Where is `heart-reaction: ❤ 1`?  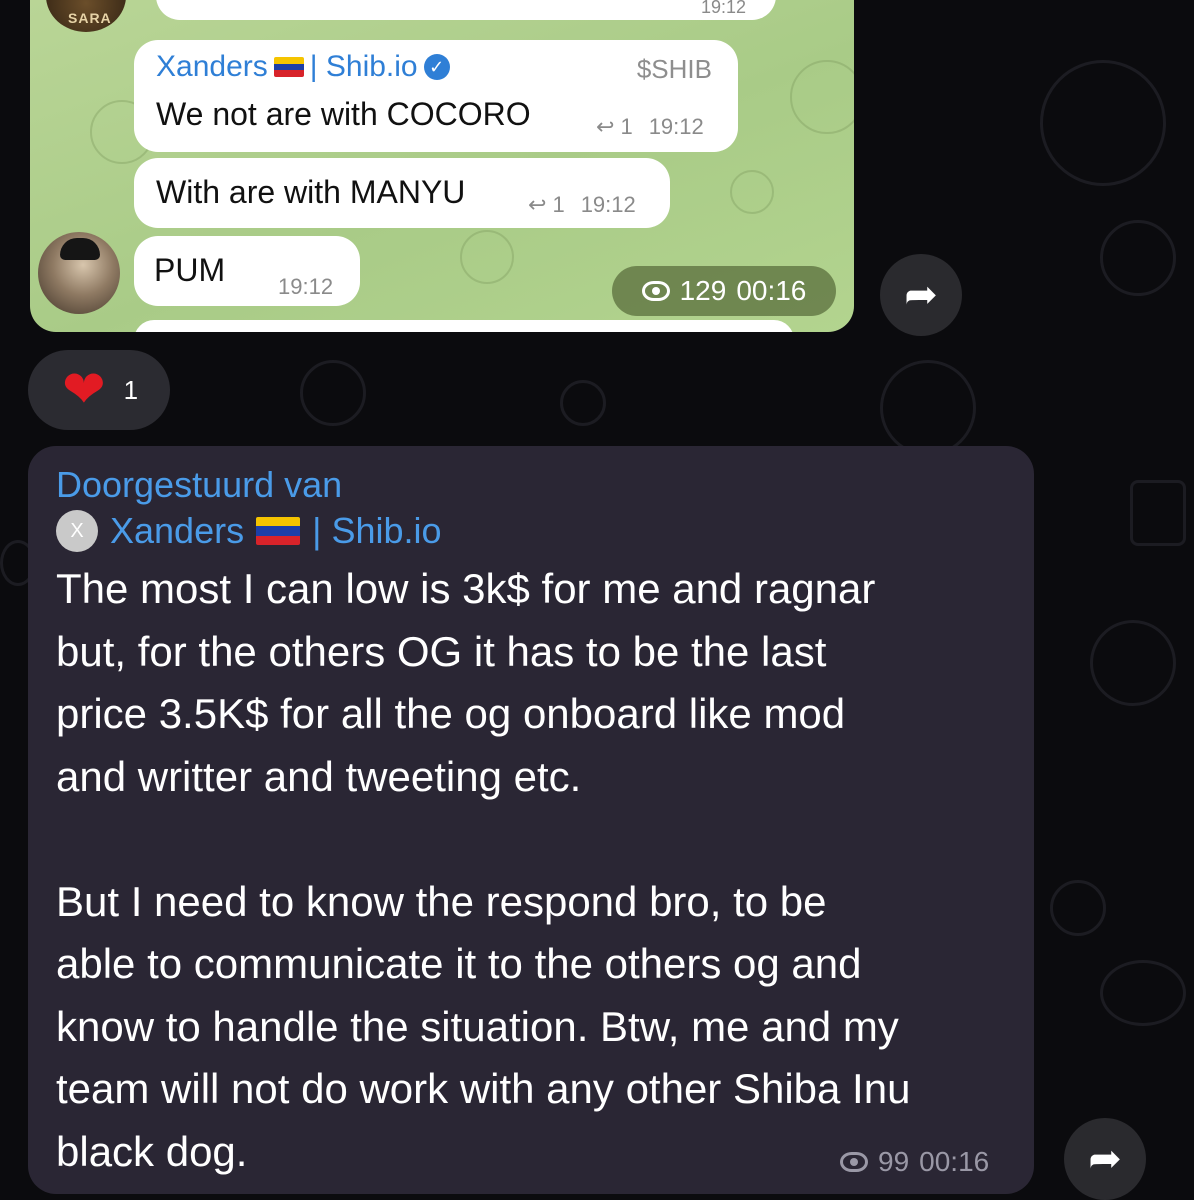
heart-reaction: ❤ 1 is located at coordinates (99, 390).